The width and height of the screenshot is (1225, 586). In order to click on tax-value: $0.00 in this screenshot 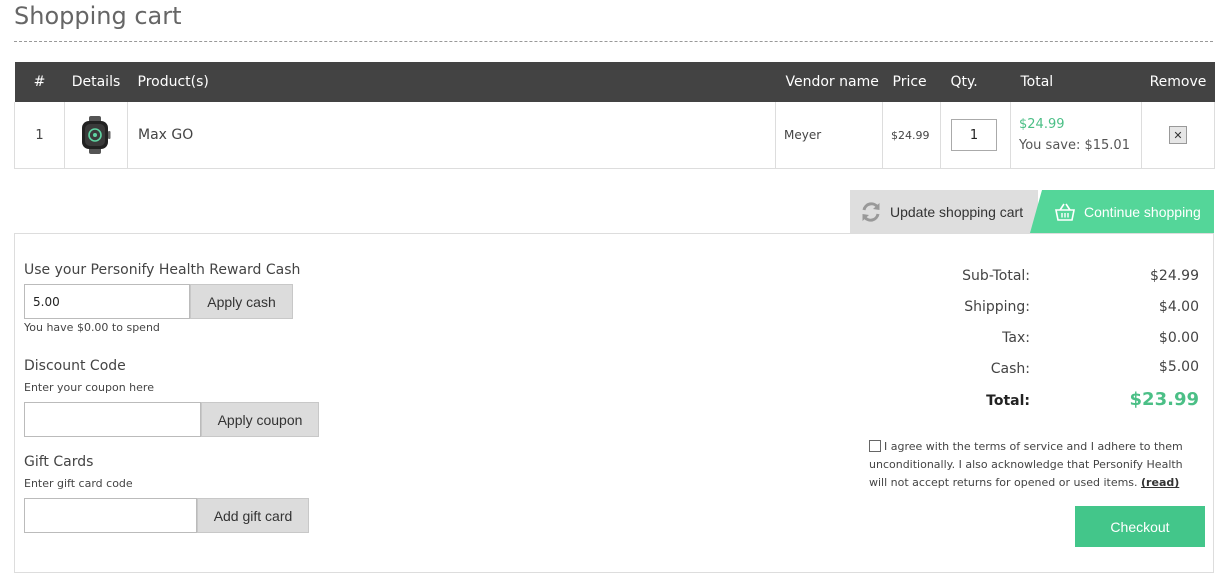, I will do `click(1178, 338)`.